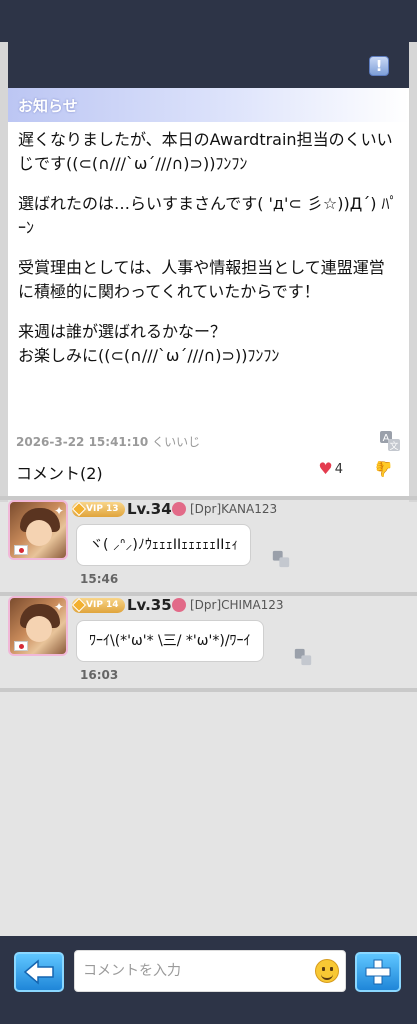 The width and height of the screenshot is (417, 1024). Describe the element at coordinates (208, 65) in the screenshot. I see `post-header: !` at that location.